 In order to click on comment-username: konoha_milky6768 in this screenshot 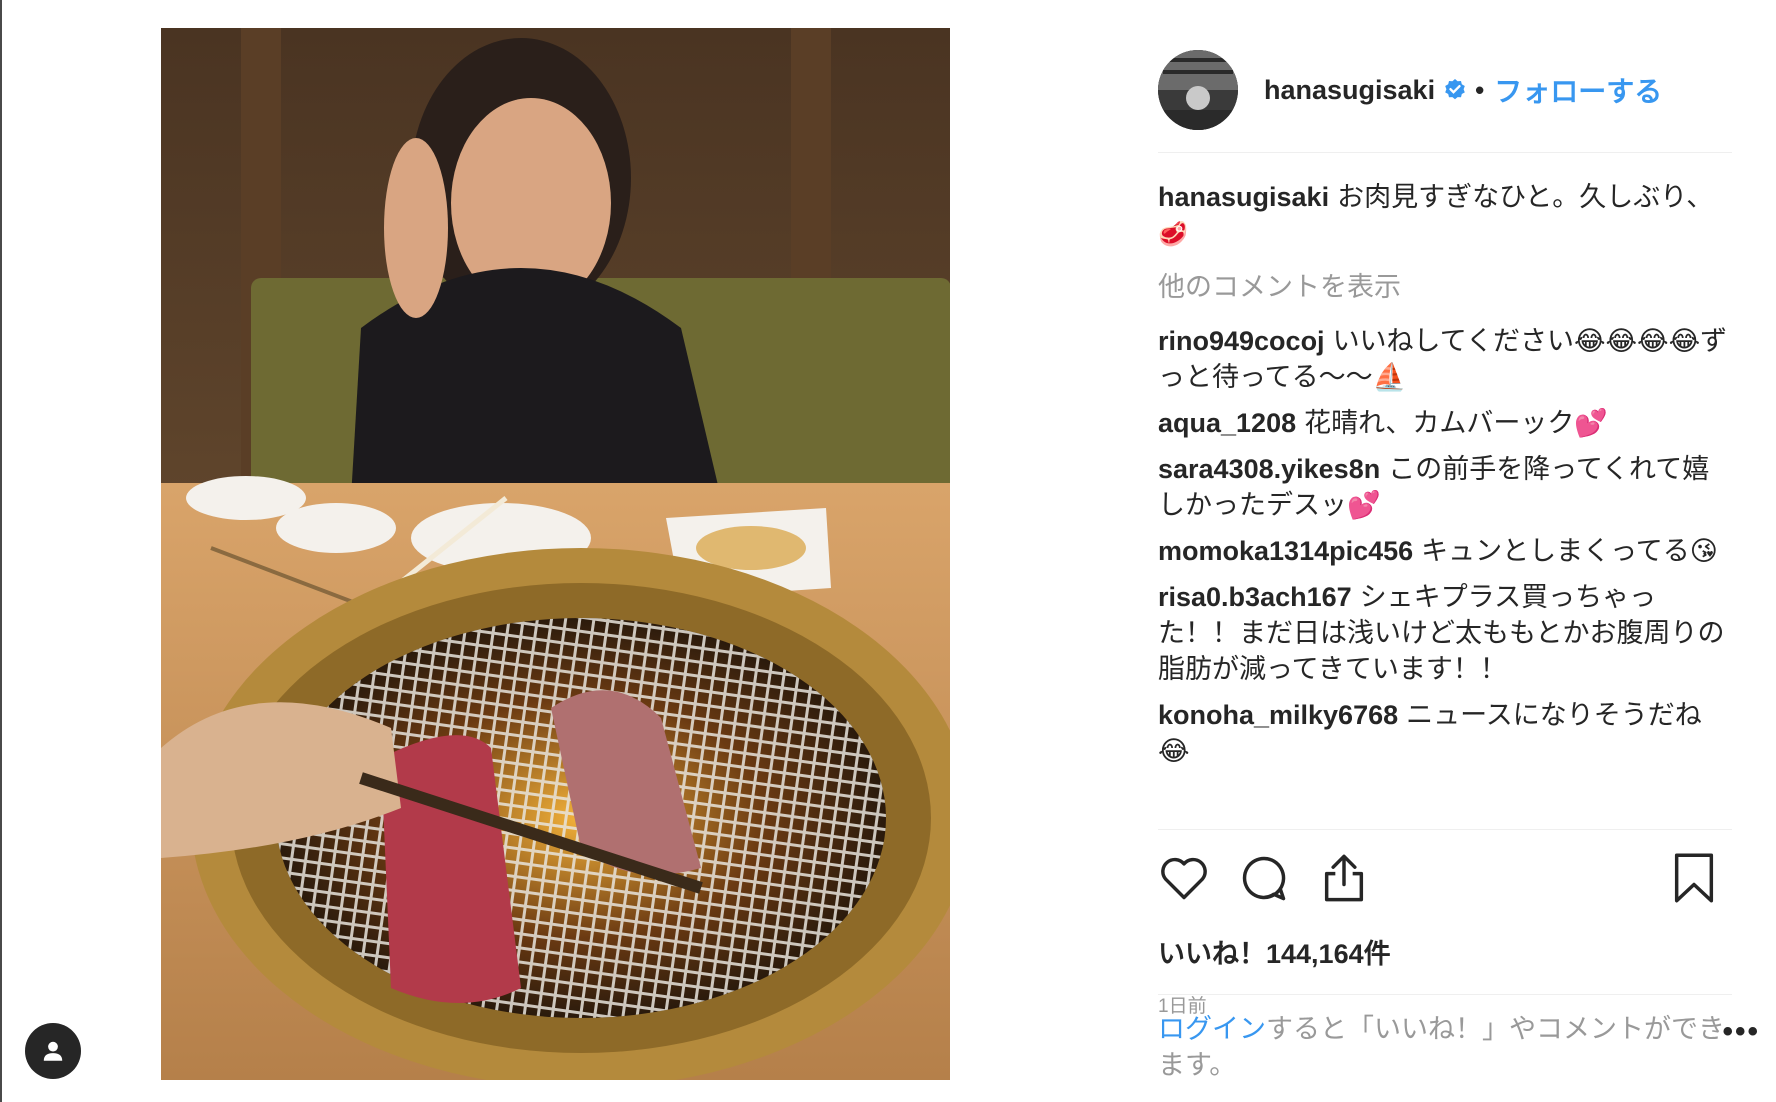, I will do `click(1278, 715)`.